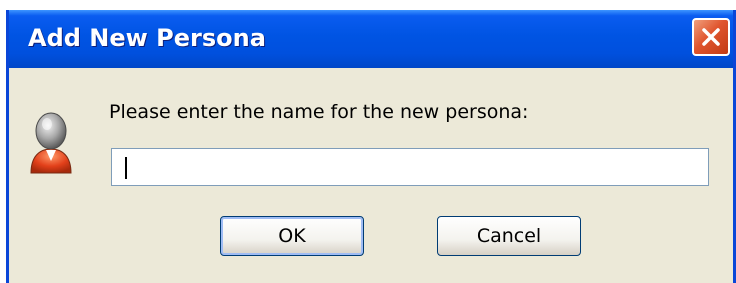 The image size is (736, 283). What do you see at coordinates (147, 38) in the screenshot?
I see `dialog-title: Add New Persona` at bounding box center [147, 38].